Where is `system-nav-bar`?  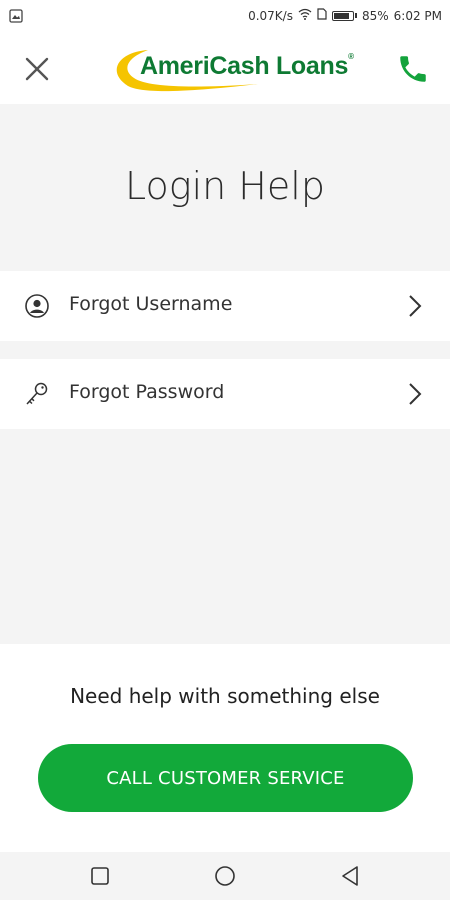
system-nav-bar is located at coordinates (225, 876).